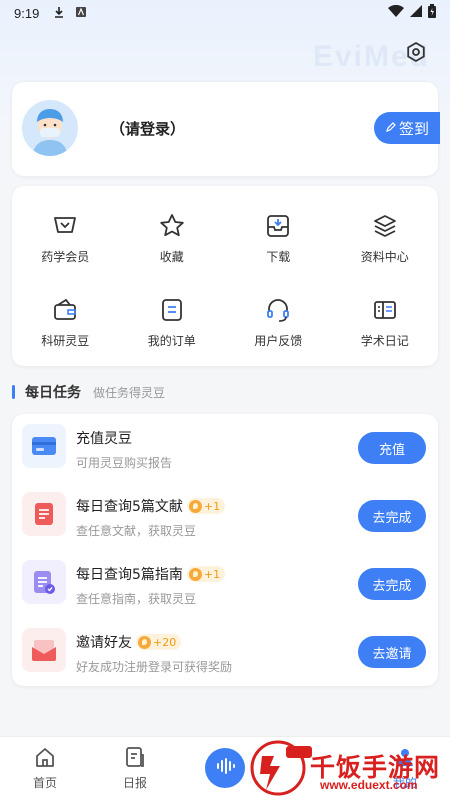  Describe the element at coordinates (53, 393) in the screenshot. I see `section-title: 每日任务` at that location.